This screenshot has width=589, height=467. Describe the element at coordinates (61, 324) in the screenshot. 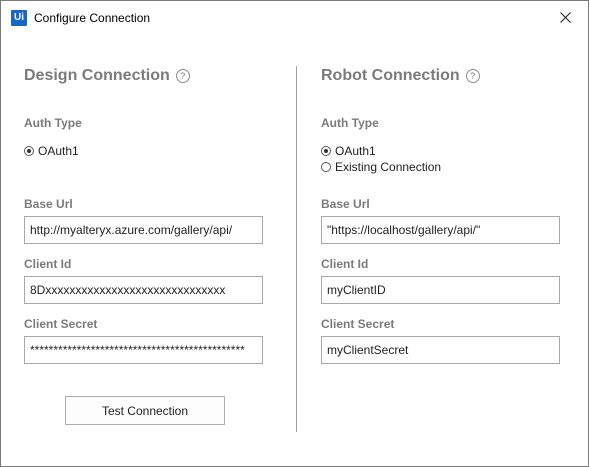

I see `design-client-secret-label: Client Secret` at that location.